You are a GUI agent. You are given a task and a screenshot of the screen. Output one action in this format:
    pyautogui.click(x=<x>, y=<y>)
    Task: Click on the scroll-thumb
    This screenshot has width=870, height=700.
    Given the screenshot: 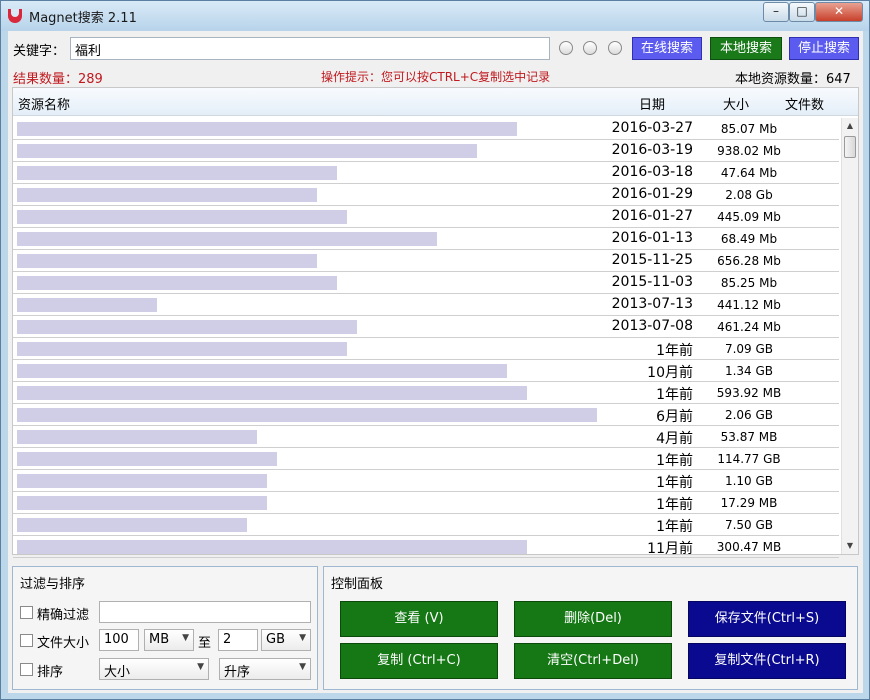 What is the action you would take?
    pyautogui.click(x=850, y=147)
    